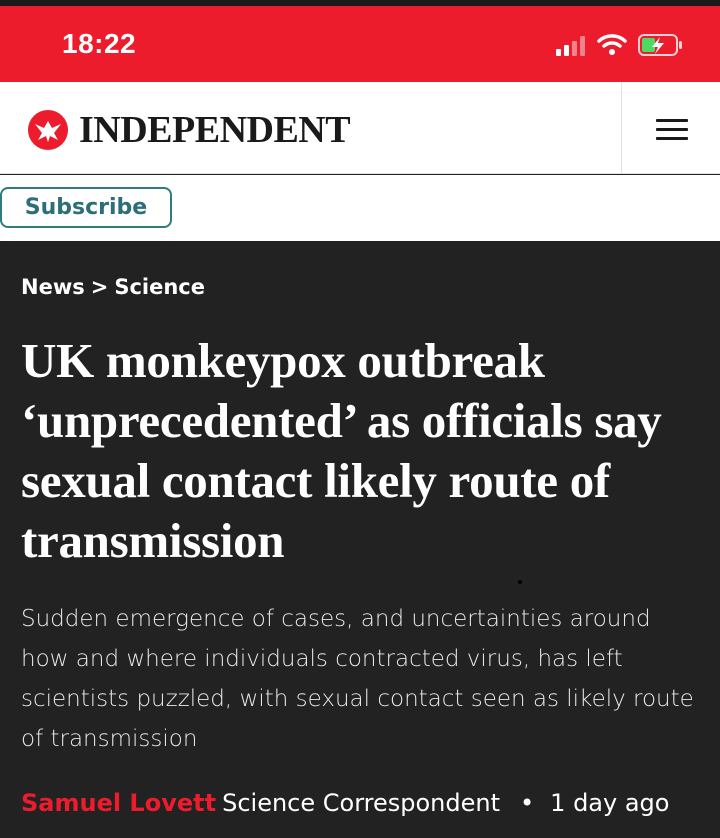  What do you see at coordinates (520, 582) in the screenshot?
I see `screen-speck` at bounding box center [520, 582].